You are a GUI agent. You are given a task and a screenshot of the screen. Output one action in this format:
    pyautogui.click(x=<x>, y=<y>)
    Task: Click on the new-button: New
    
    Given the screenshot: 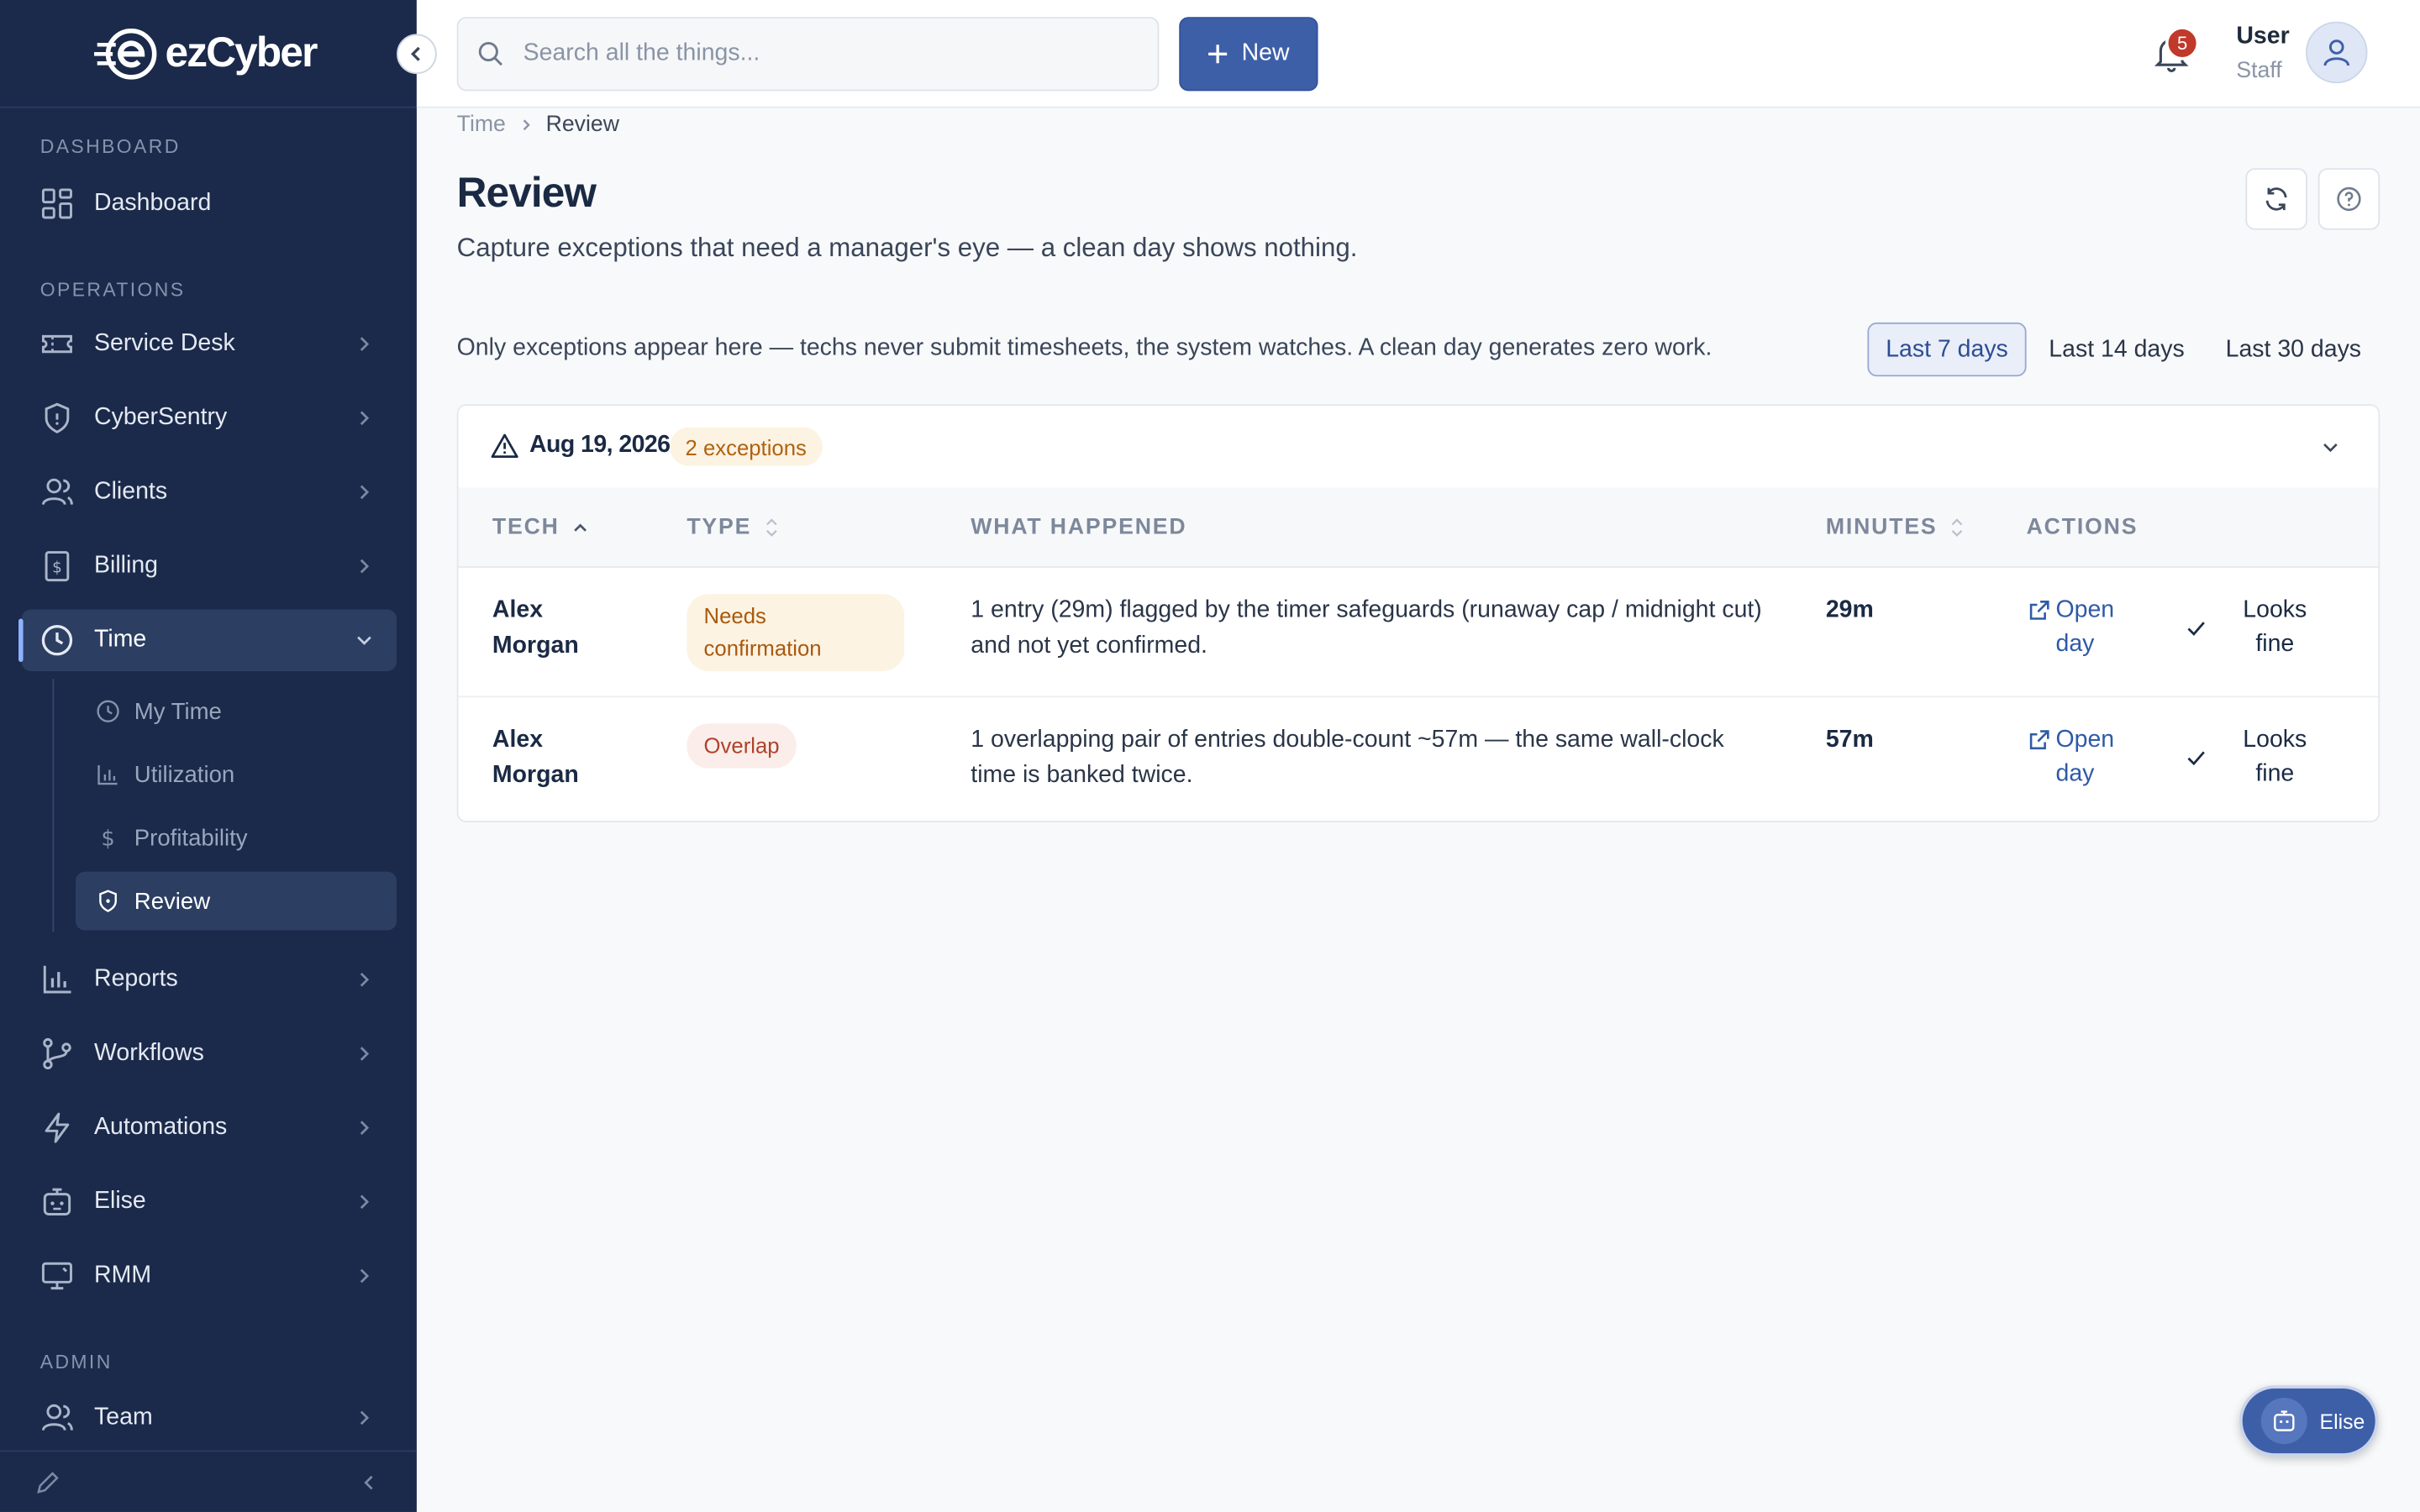 What is the action you would take?
    pyautogui.click(x=1248, y=54)
    